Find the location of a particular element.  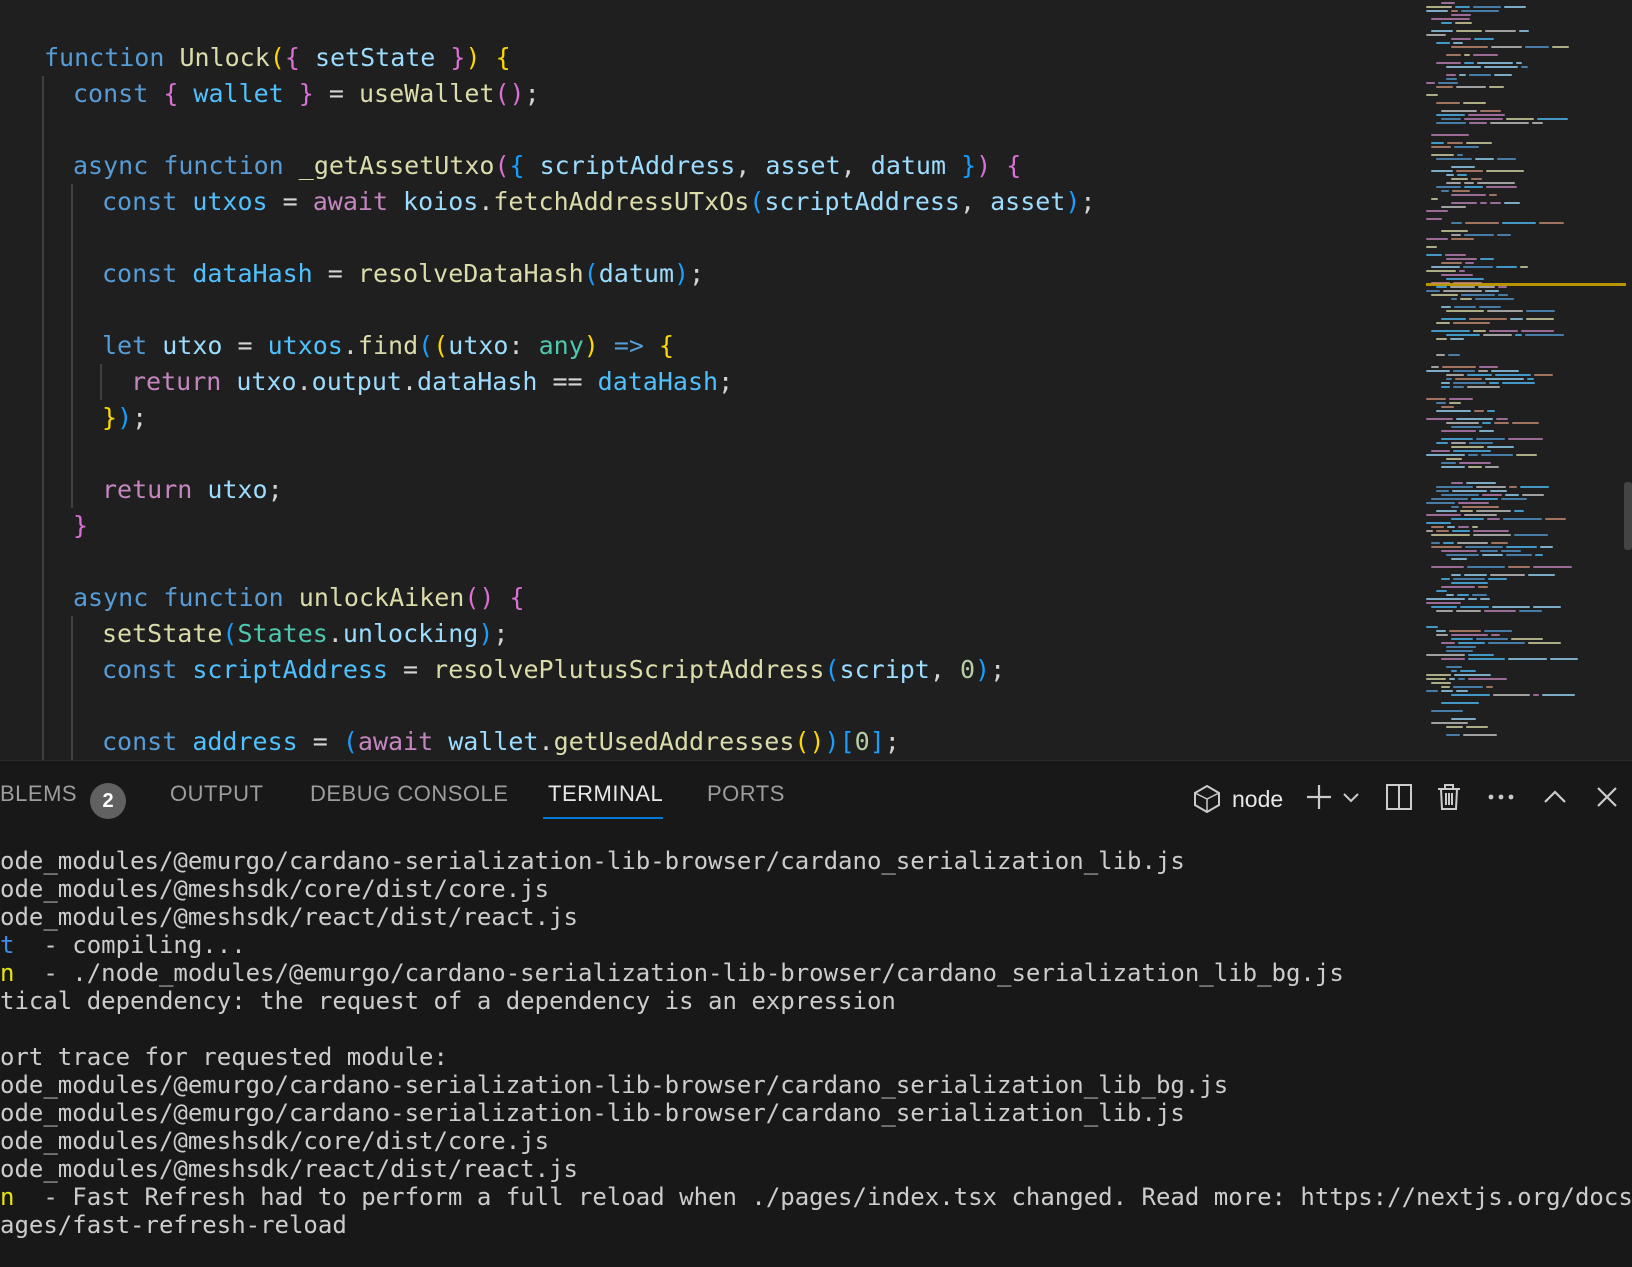

code-token: asset is located at coordinates (1028, 201).